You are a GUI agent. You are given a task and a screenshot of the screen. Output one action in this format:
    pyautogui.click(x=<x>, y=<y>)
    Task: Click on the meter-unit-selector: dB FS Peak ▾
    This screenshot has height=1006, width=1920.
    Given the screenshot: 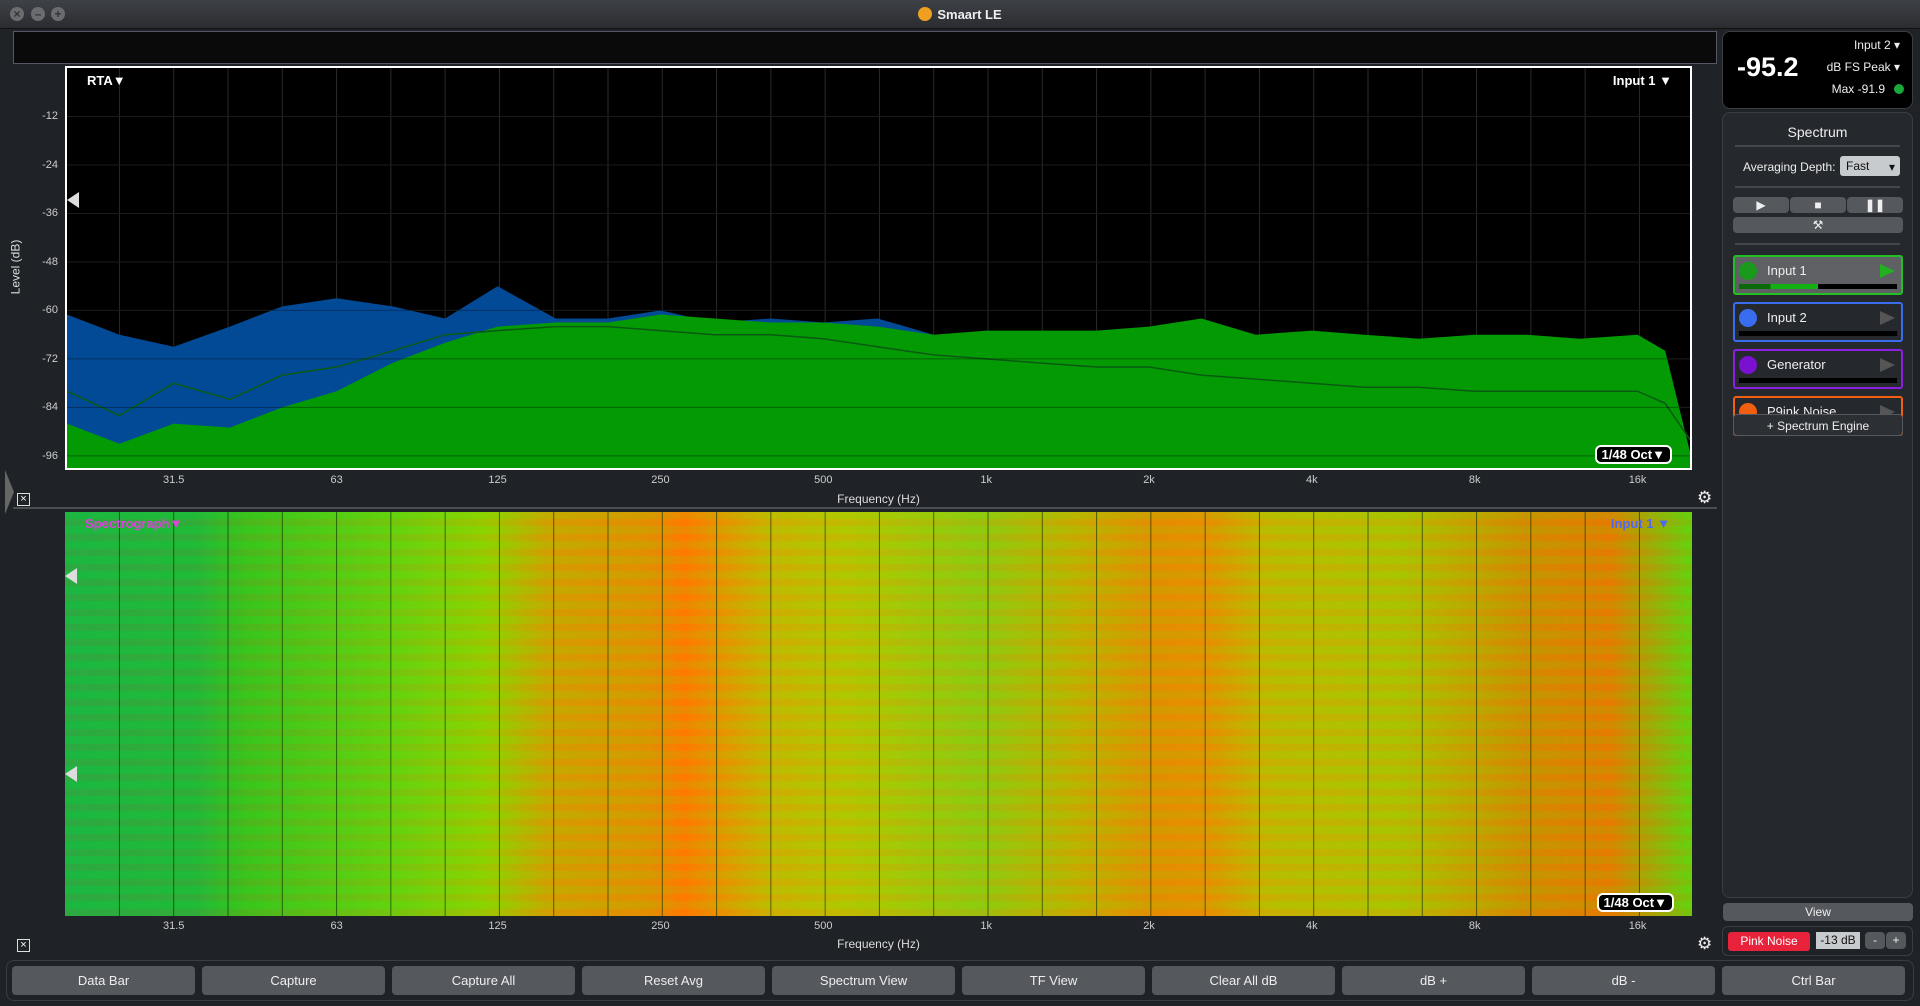 What is the action you would take?
    pyautogui.click(x=1863, y=67)
    